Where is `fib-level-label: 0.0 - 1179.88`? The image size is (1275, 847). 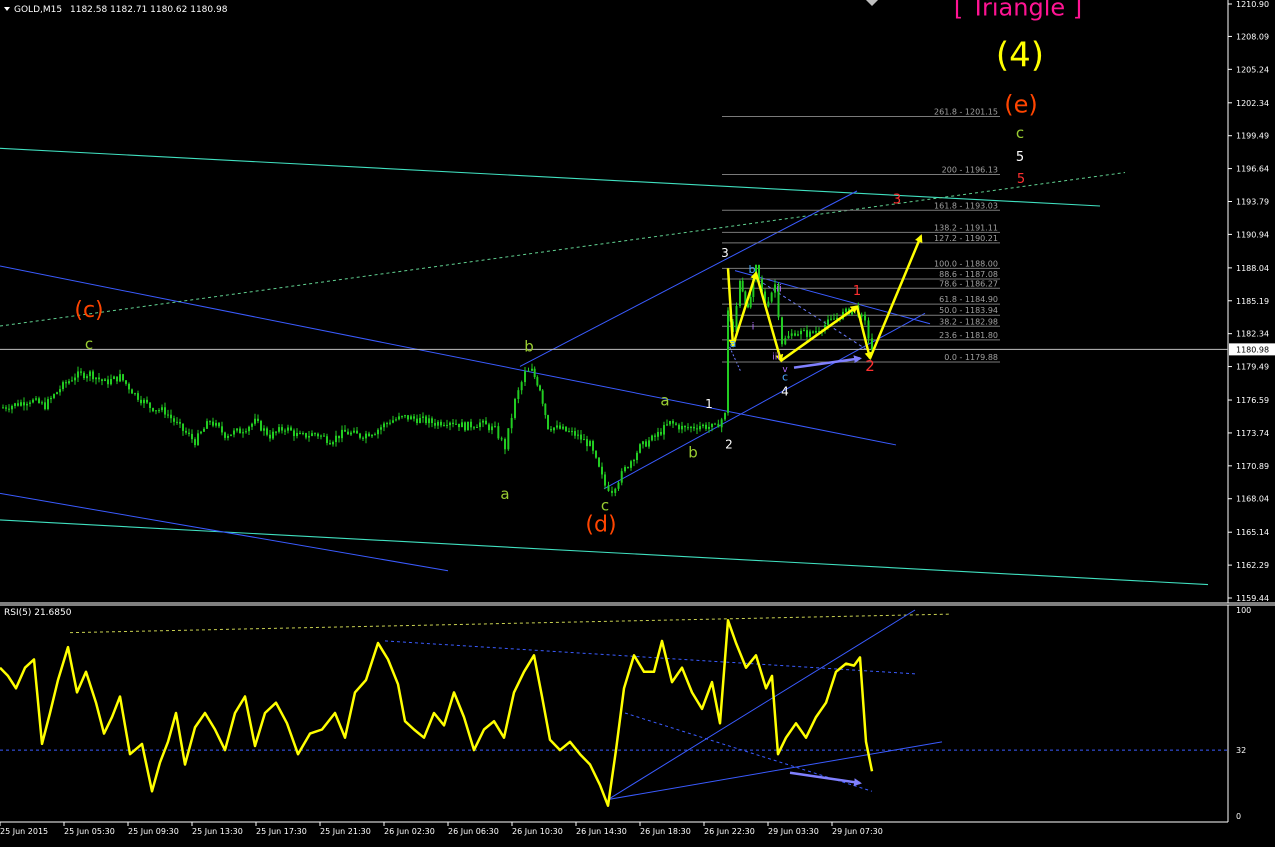
fib-level-label: 0.0 - 1179.88 is located at coordinates (971, 357).